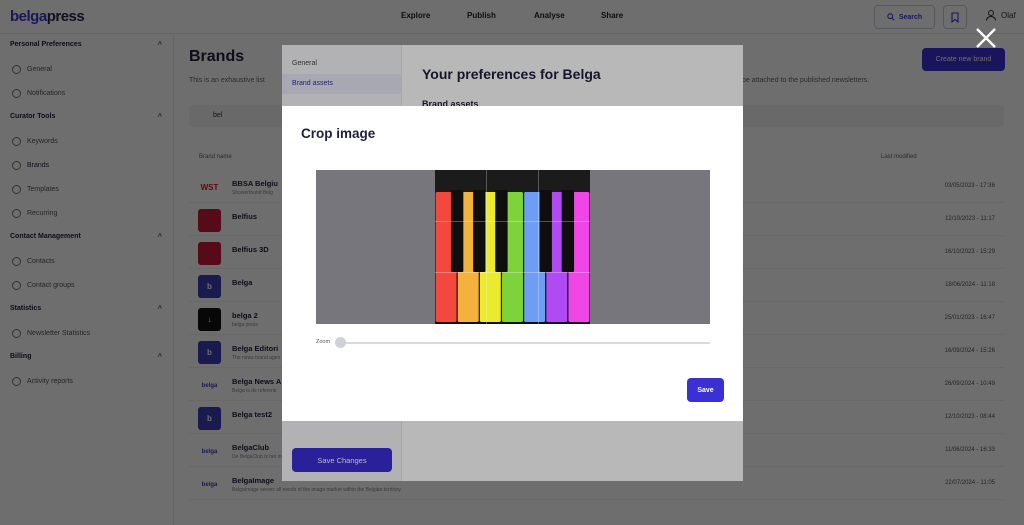 The width and height of the screenshot is (1024, 525). What do you see at coordinates (340, 342) in the screenshot?
I see `zoom-slider-handle` at bounding box center [340, 342].